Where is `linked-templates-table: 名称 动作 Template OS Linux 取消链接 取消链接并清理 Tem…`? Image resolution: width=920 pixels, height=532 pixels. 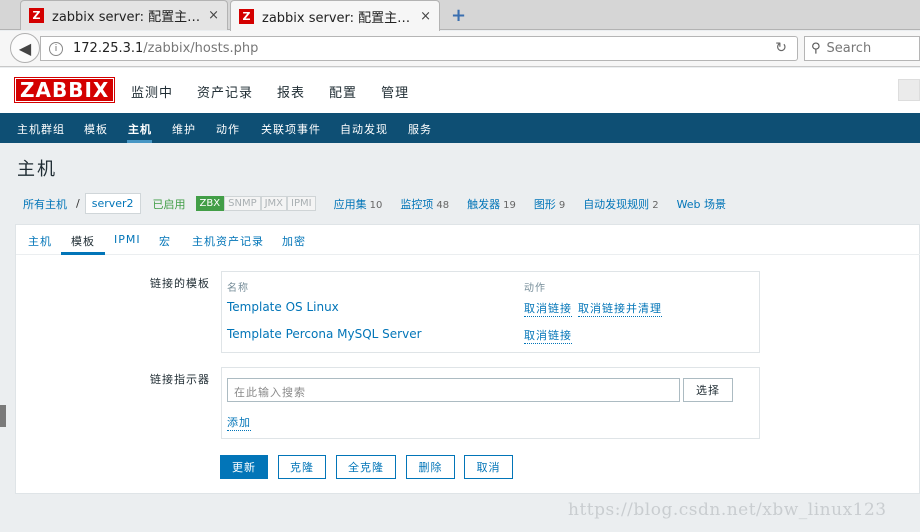 linked-templates-table: 名称 动作 Template OS Linux 取消链接 取消链接并清理 Tem… is located at coordinates (490, 312).